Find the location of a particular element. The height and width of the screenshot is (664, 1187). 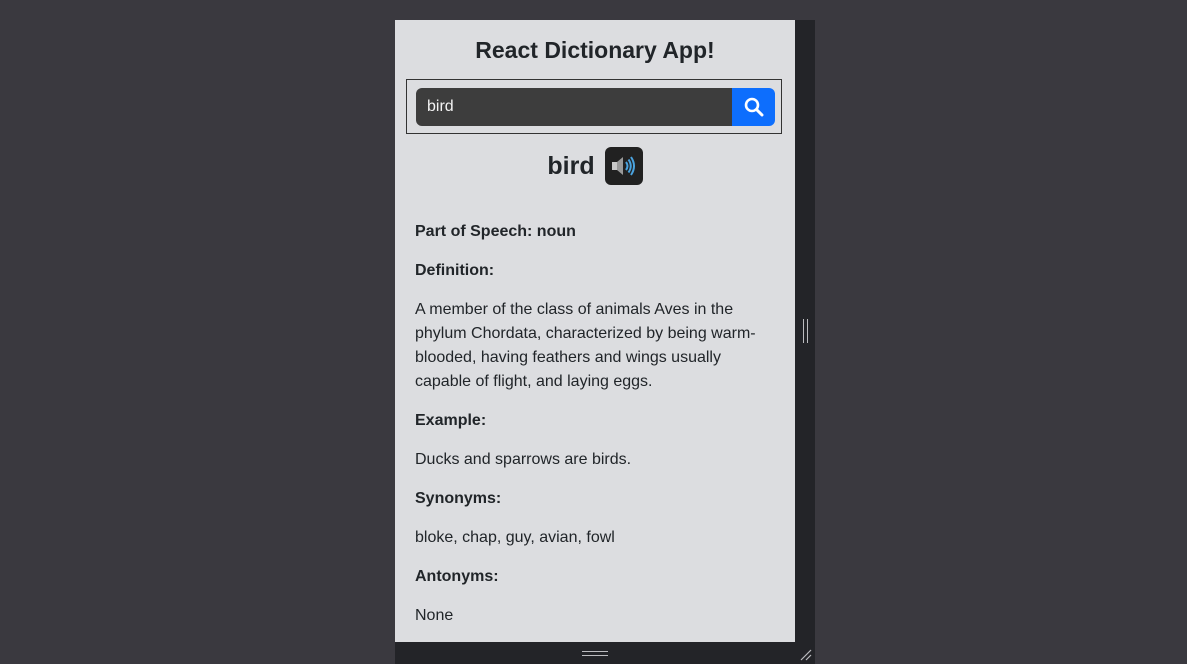

resize-corner-icon is located at coordinates (806, 655).